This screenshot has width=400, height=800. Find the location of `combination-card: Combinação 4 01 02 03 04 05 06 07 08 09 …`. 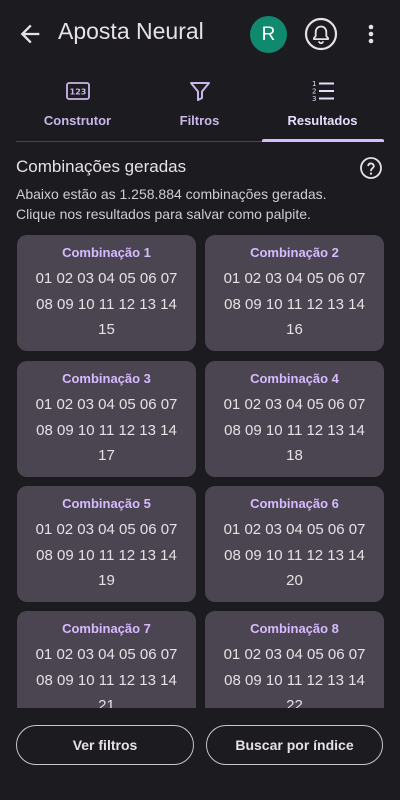

combination-card: Combinação 4 01 02 03 04 05 06 07 08 09 … is located at coordinates (294, 419).